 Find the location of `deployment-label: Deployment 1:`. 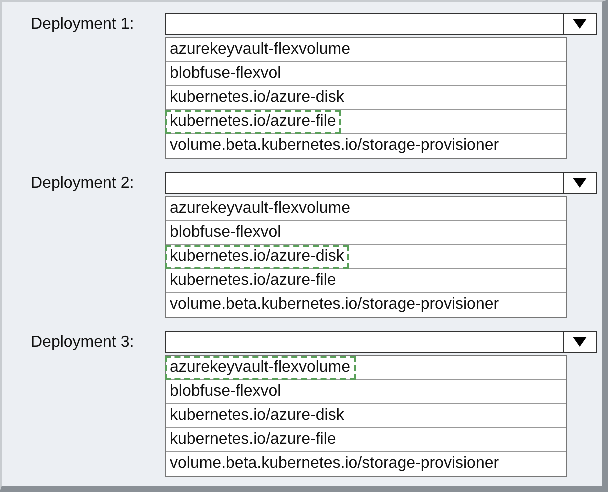

deployment-label: Deployment 1: is located at coordinates (83, 25).